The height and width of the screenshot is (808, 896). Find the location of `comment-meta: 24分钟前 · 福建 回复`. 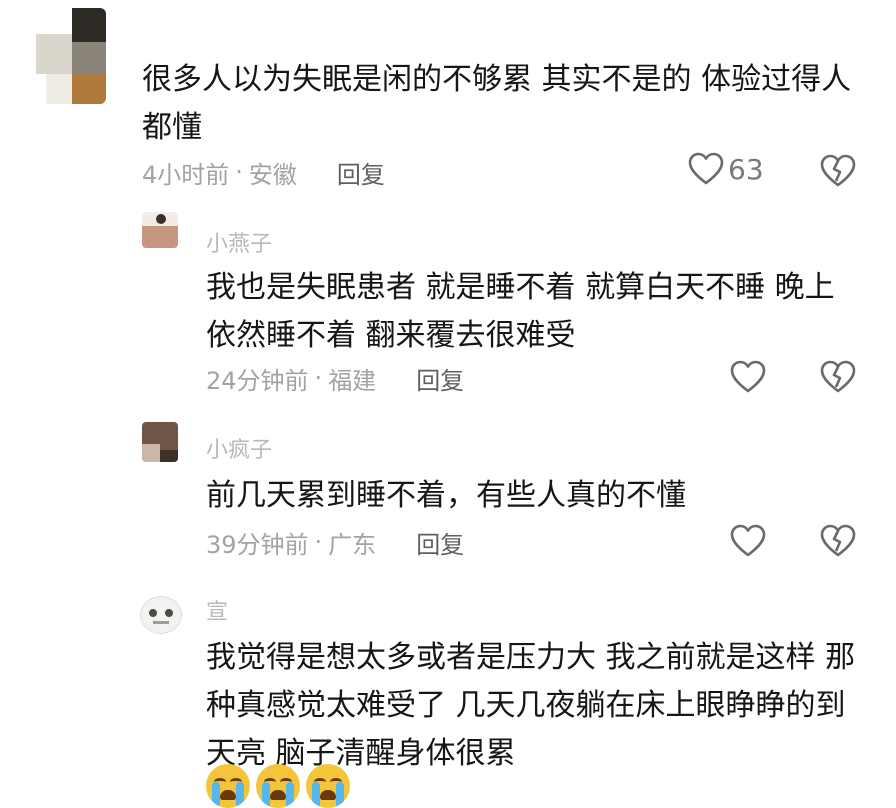

comment-meta: 24分钟前 · 福建 回复 is located at coordinates (335, 378).